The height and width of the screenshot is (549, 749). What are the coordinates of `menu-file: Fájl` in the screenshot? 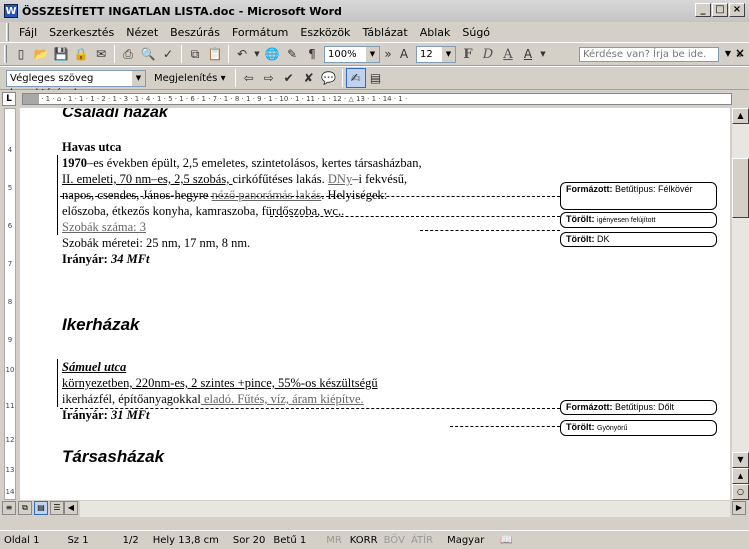 It's located at (28, 32).